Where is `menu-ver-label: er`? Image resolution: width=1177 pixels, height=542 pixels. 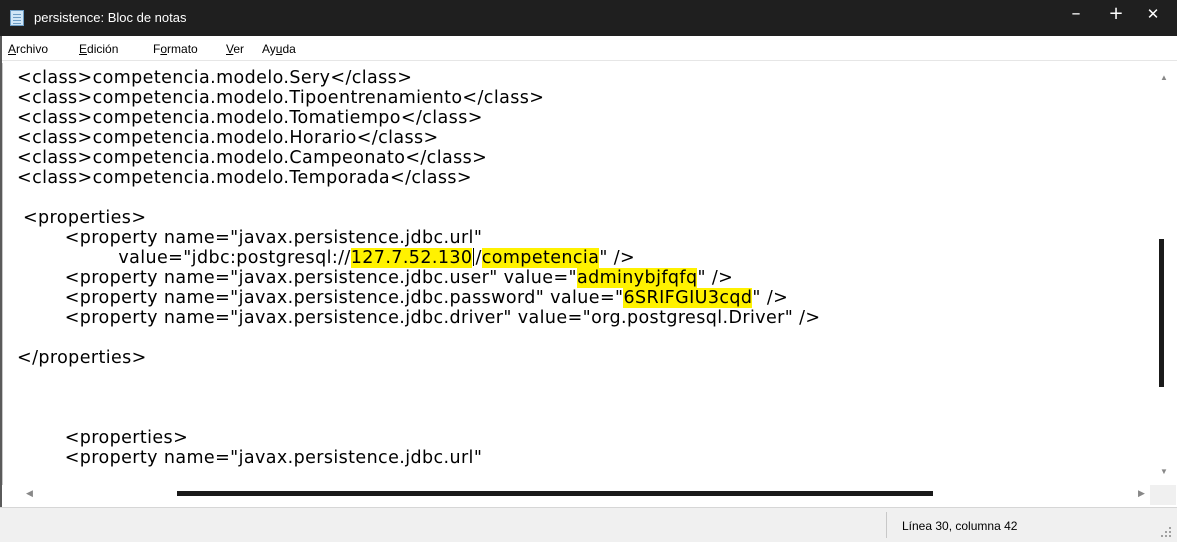 menu-ver-label: er is located at coordinates (239, 49).